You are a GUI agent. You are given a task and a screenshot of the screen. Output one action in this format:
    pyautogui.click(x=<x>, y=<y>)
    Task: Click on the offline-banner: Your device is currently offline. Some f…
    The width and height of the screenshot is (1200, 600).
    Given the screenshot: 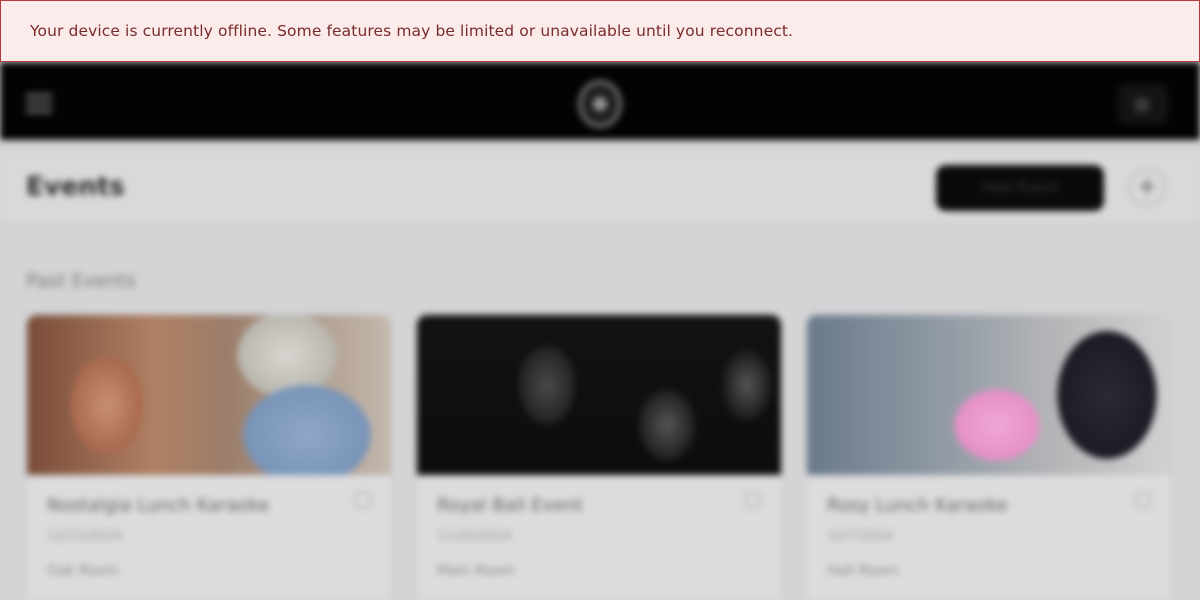 What is the action you would take?
    pyautogui.click(x=600, y=31)
    